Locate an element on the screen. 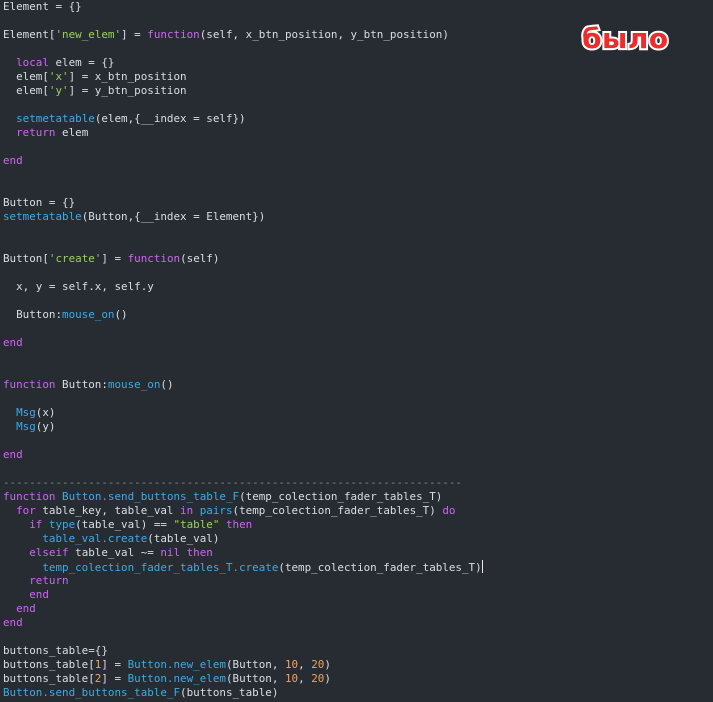 The width and height of the screenshot is (713, 702). code-line: Msg(x) is located at coordinates (243, 413).